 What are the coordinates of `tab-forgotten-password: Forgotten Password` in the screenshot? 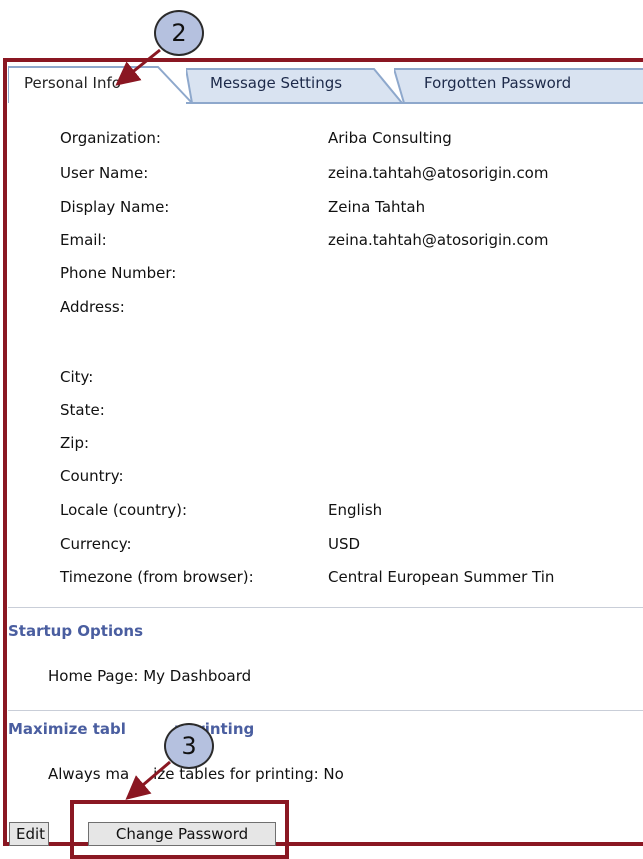 It's located at (518, 84).